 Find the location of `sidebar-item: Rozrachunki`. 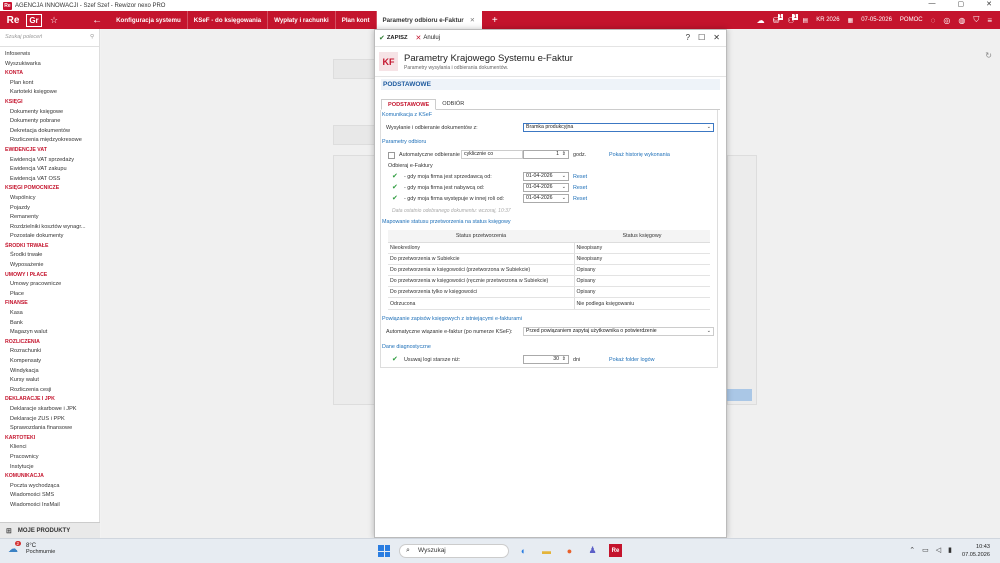

sidebar-item: Rozrachunki is located at coordinates (52, 352).